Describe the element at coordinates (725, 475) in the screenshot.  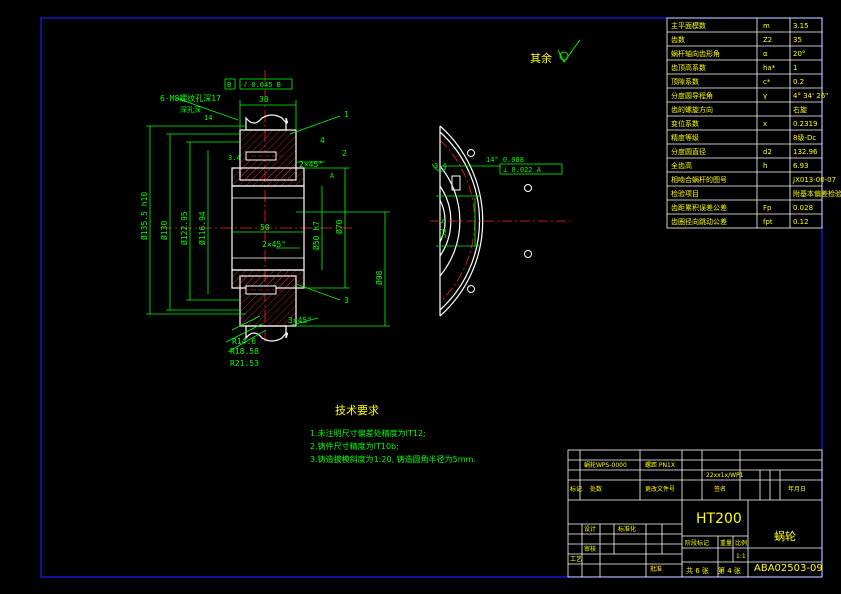
I see `tb-row-c: 22xx1x/WP1` at that location.